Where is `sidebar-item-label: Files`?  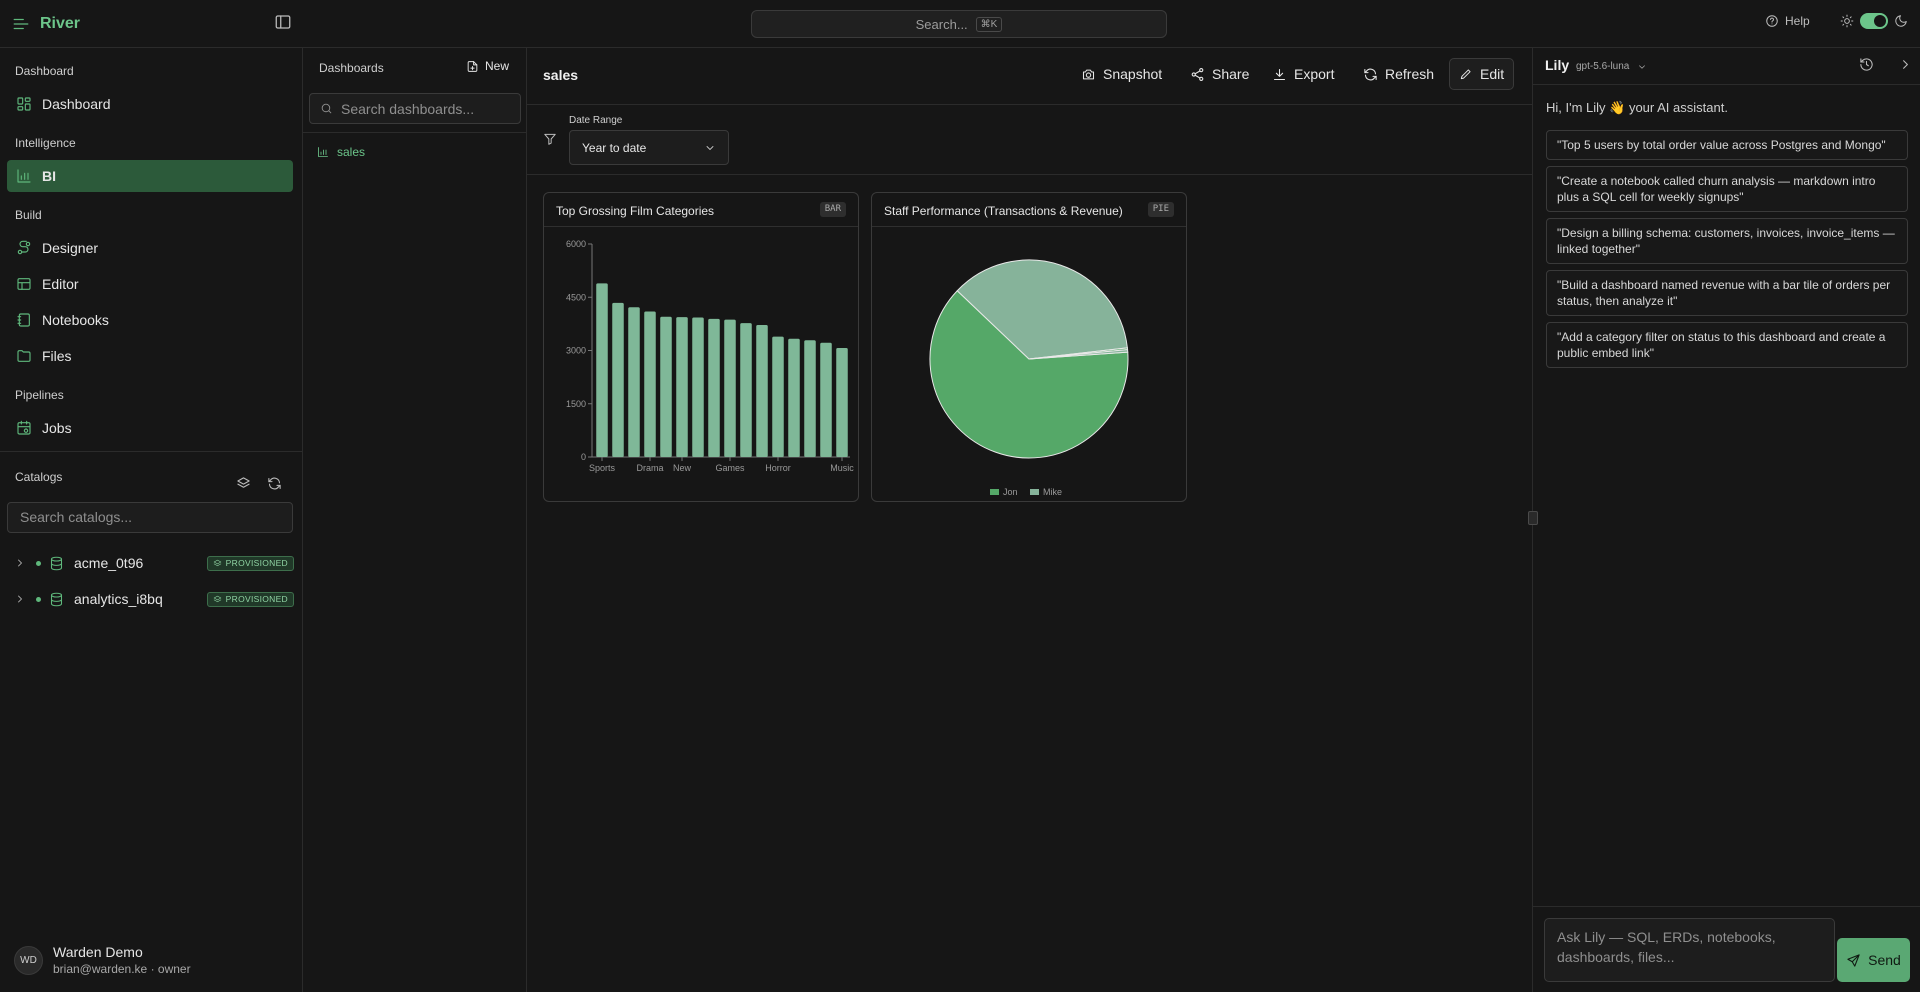 sidebar-item-label: Files is located at coordinates (57, 356).